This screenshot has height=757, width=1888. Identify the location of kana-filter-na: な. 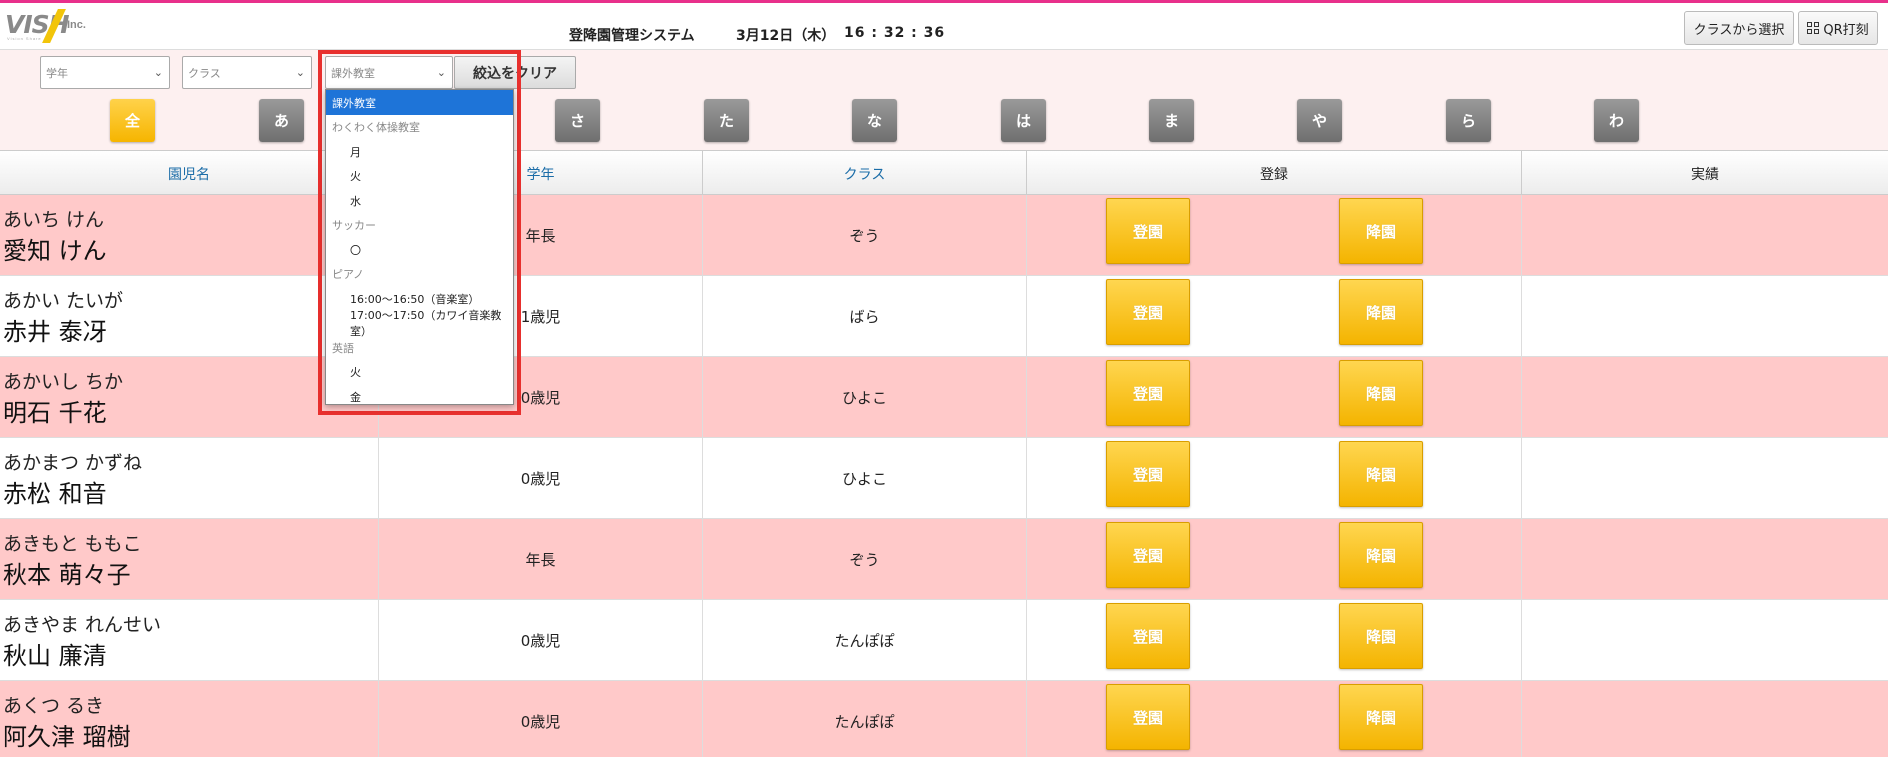
(874, 120).